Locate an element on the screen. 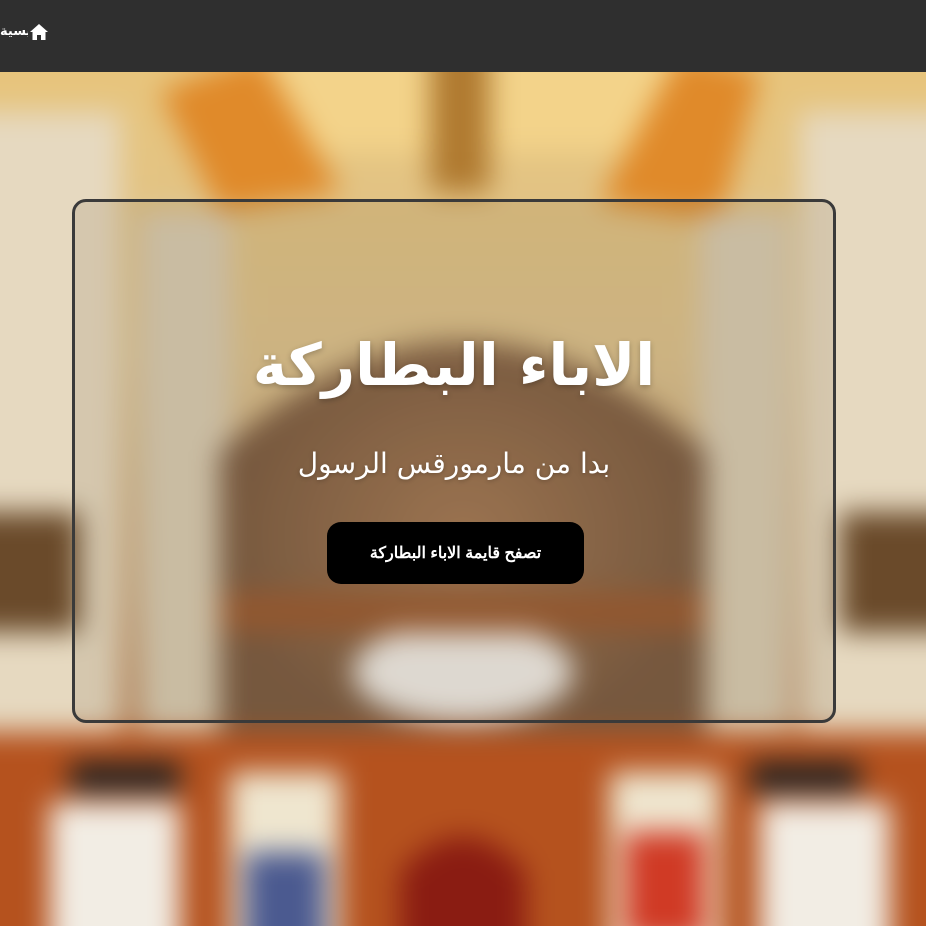 This screenshot has width=926, height=926. home-icon is located at coordinates (39, 32).